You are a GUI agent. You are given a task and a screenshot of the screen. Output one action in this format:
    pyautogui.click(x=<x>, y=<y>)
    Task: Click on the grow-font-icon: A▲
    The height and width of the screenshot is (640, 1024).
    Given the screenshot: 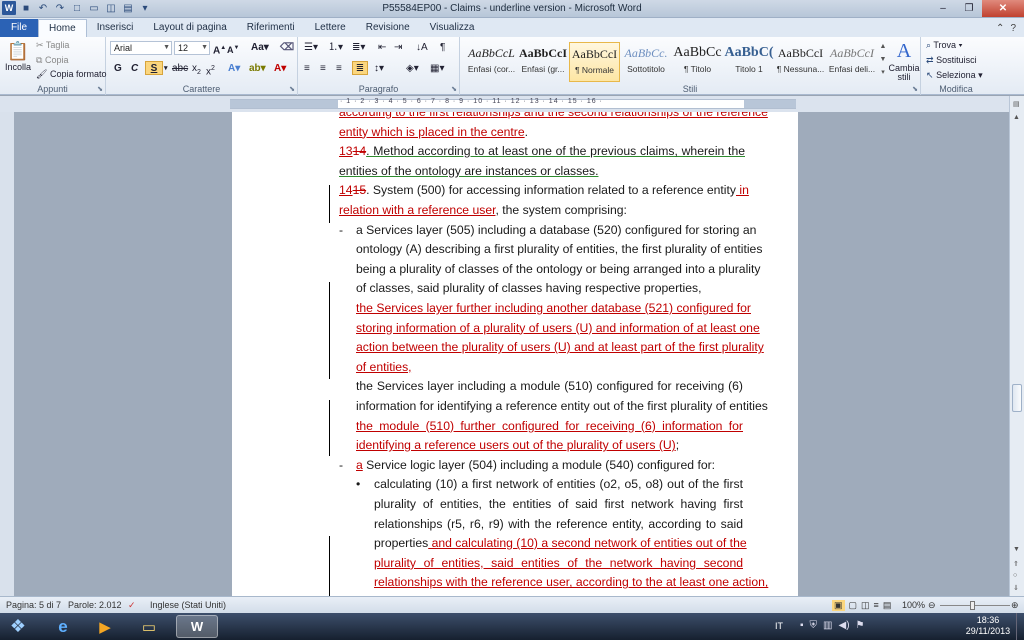 What is the action you would take?
    pyautogui.click(x=219, y=48)
    